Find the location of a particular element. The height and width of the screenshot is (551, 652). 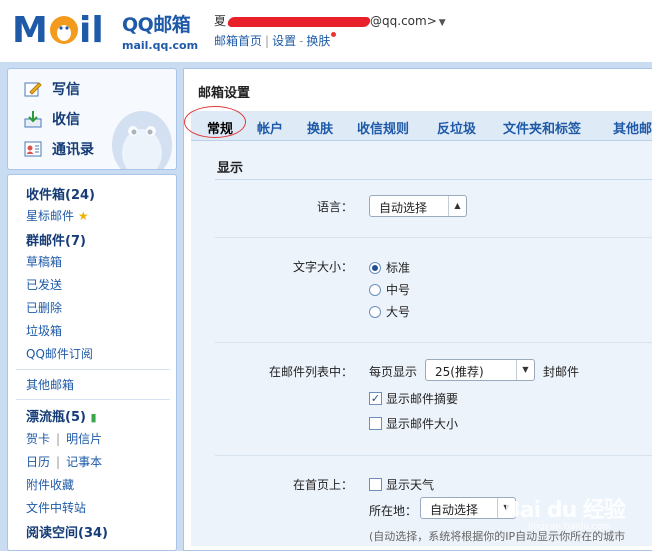

account-suffix: @qq.com> is located at coordinates (403, 21).